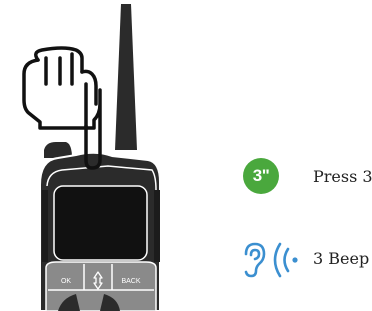  Describe the element at coordinates (66, 281) in the screenshot. I see `ok-button-label: OK` at that location.